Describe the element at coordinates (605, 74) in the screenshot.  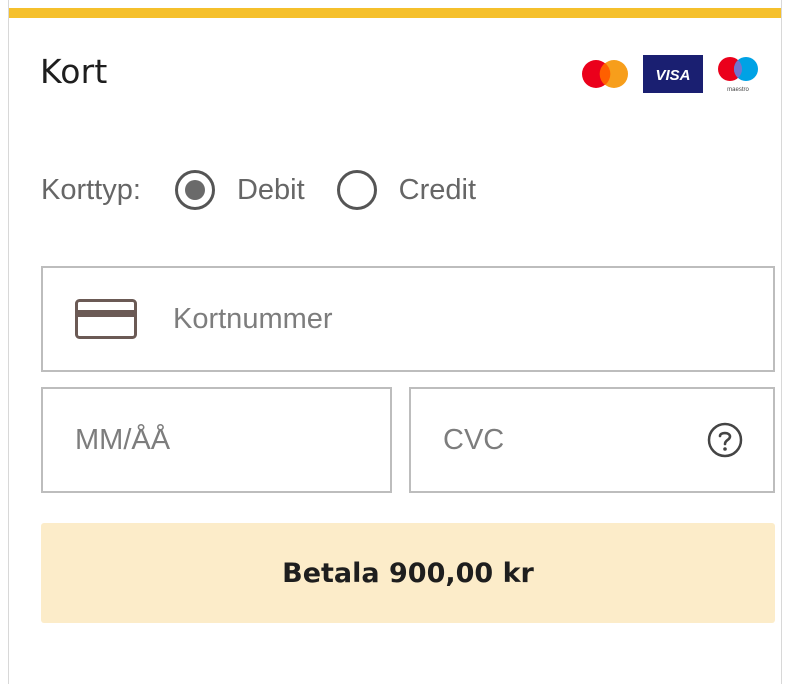
I see `mastercard-logo` at that location.